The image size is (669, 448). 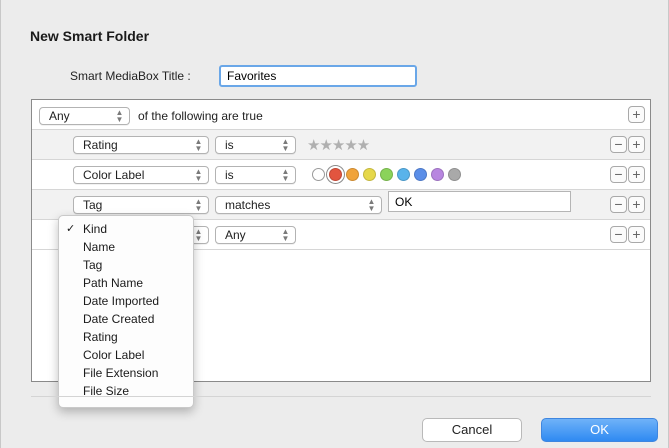 What do you see at coordinates (479, 201) in the screenshot?
I see `tag-value-input` at bounding box center [479, 201].